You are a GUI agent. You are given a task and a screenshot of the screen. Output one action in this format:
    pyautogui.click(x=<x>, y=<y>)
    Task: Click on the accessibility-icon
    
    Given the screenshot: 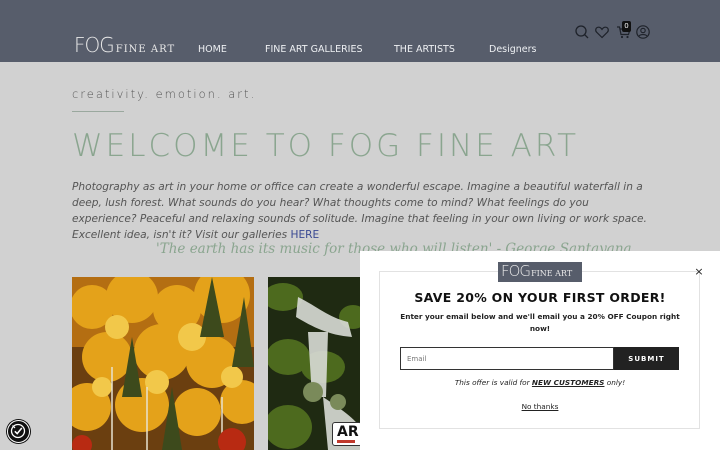 What is the action you would take?
    pyautogui.click(x=18, y=431)
    